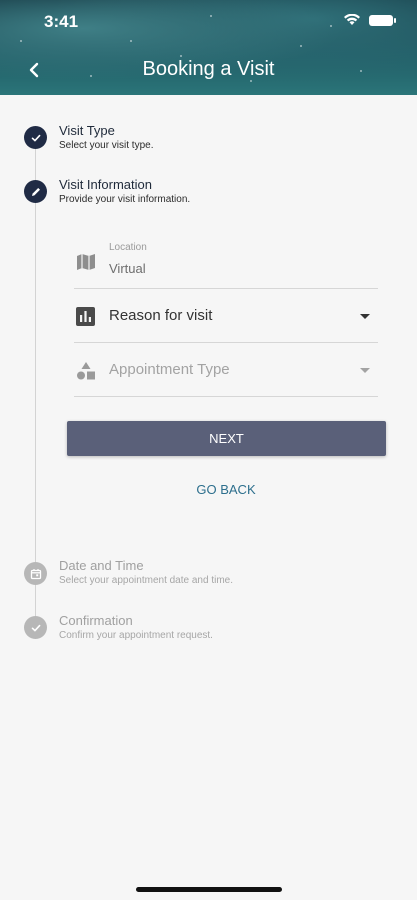  I want to click on step-confirmation-subtitle: Confirm your appointment request., so click(136, 635).